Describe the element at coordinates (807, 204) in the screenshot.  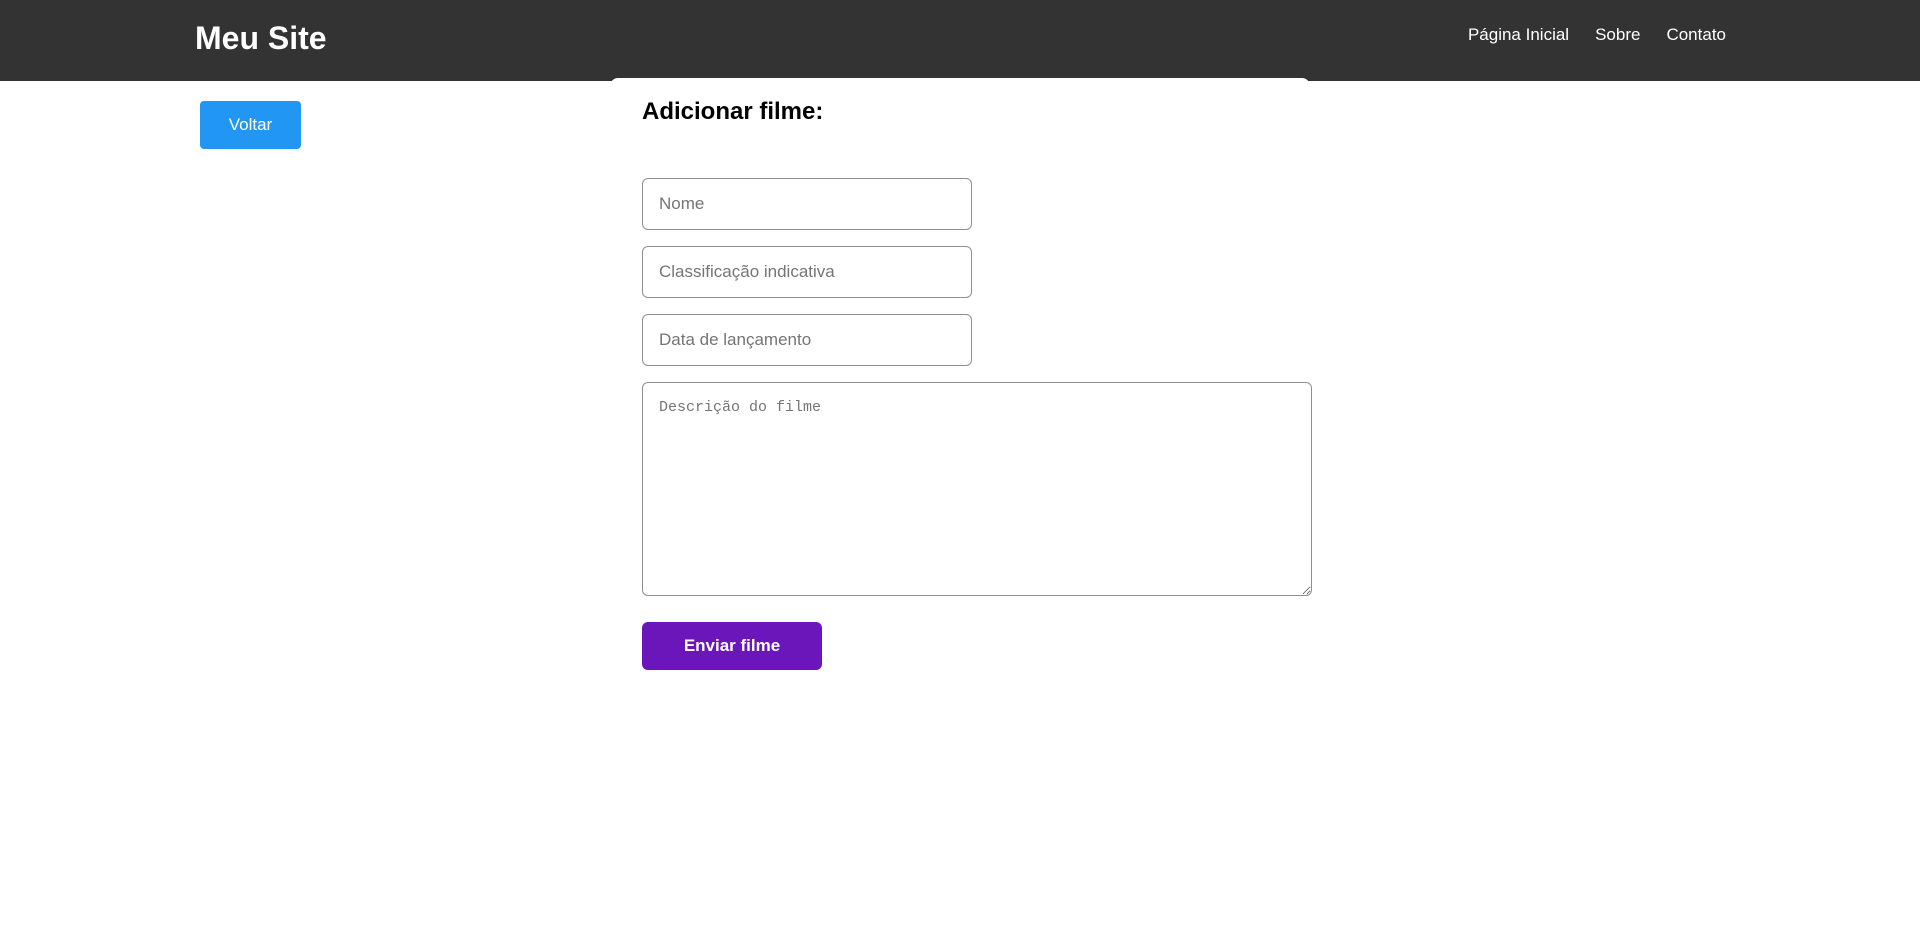
I see `nome-input` at that location.